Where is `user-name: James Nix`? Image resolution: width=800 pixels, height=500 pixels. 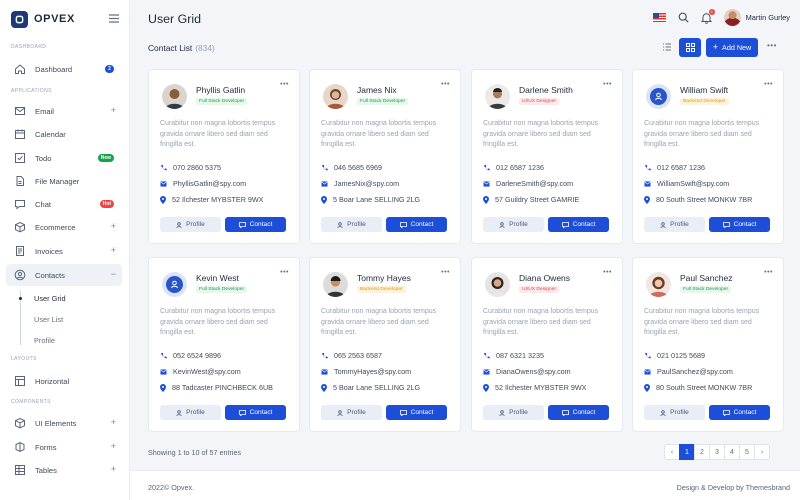
user-name: James Nix is located at coordinates (377, 90).